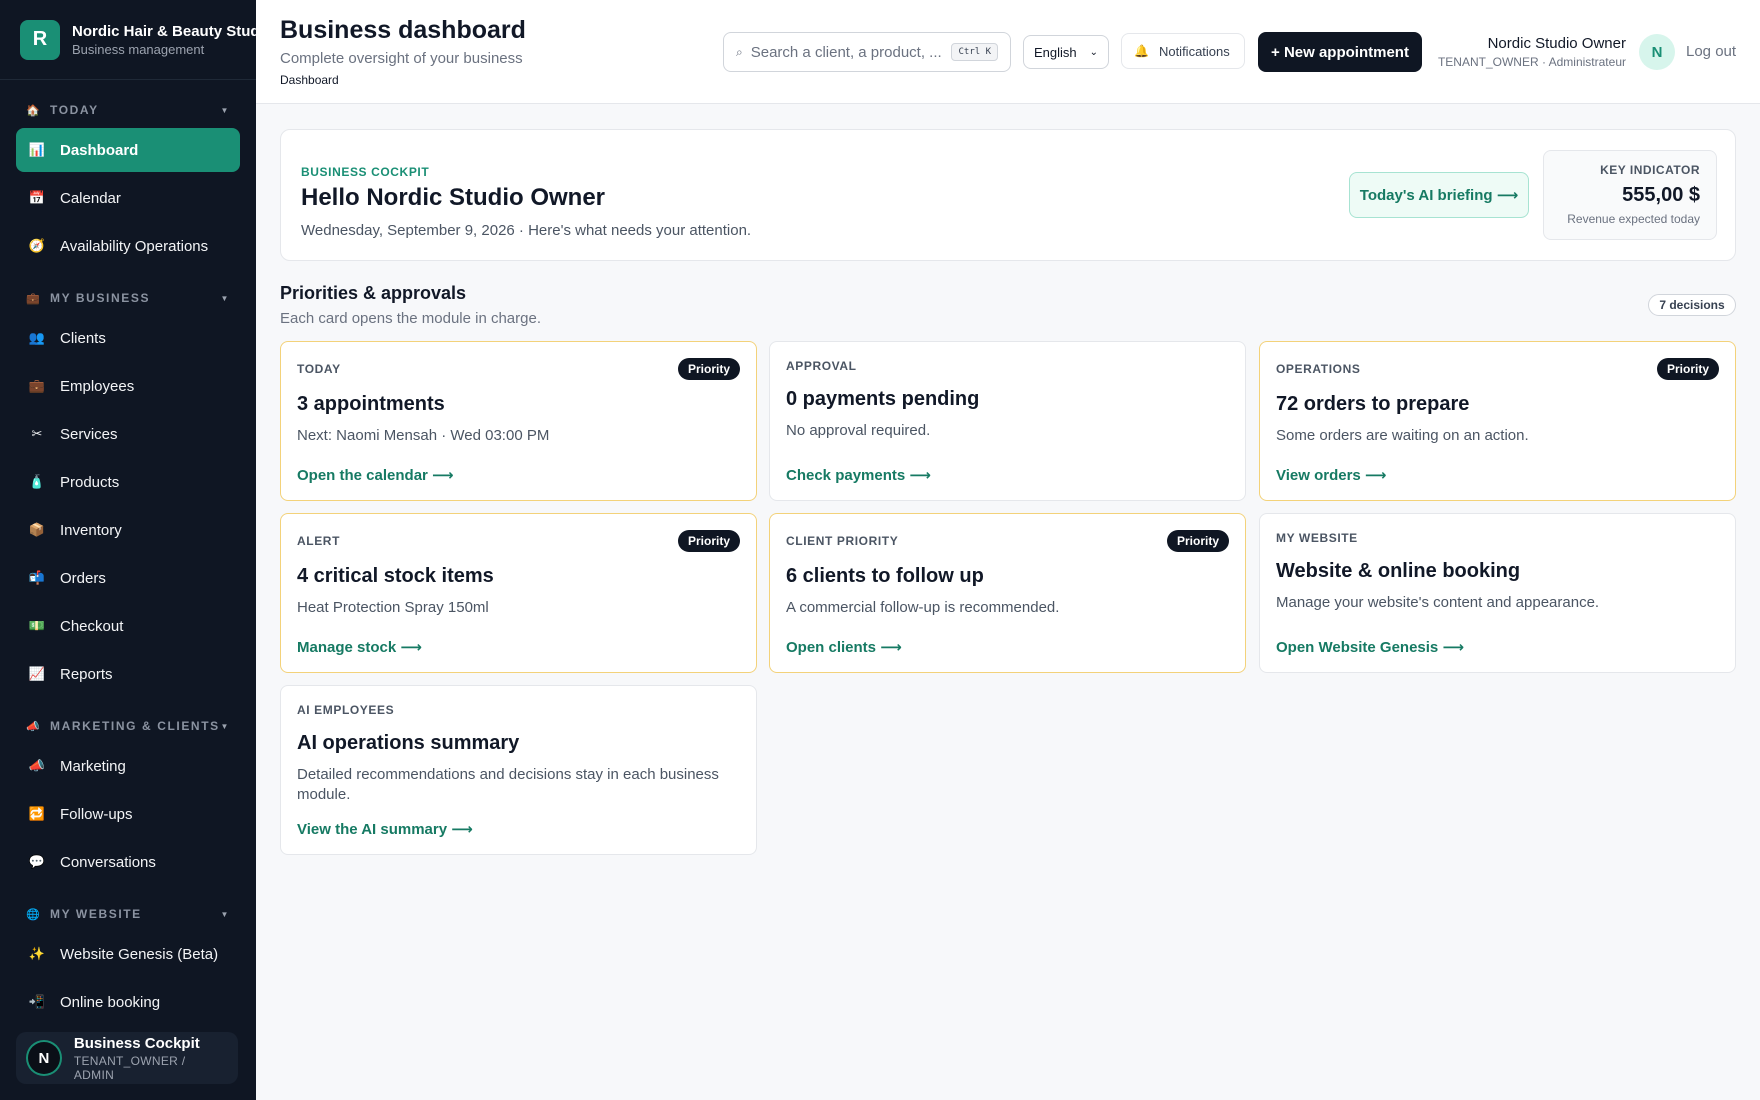  Describe the element at coordinates (395, 576) in the screenshot. I see `card-title: 4 critical stock items` at that location.